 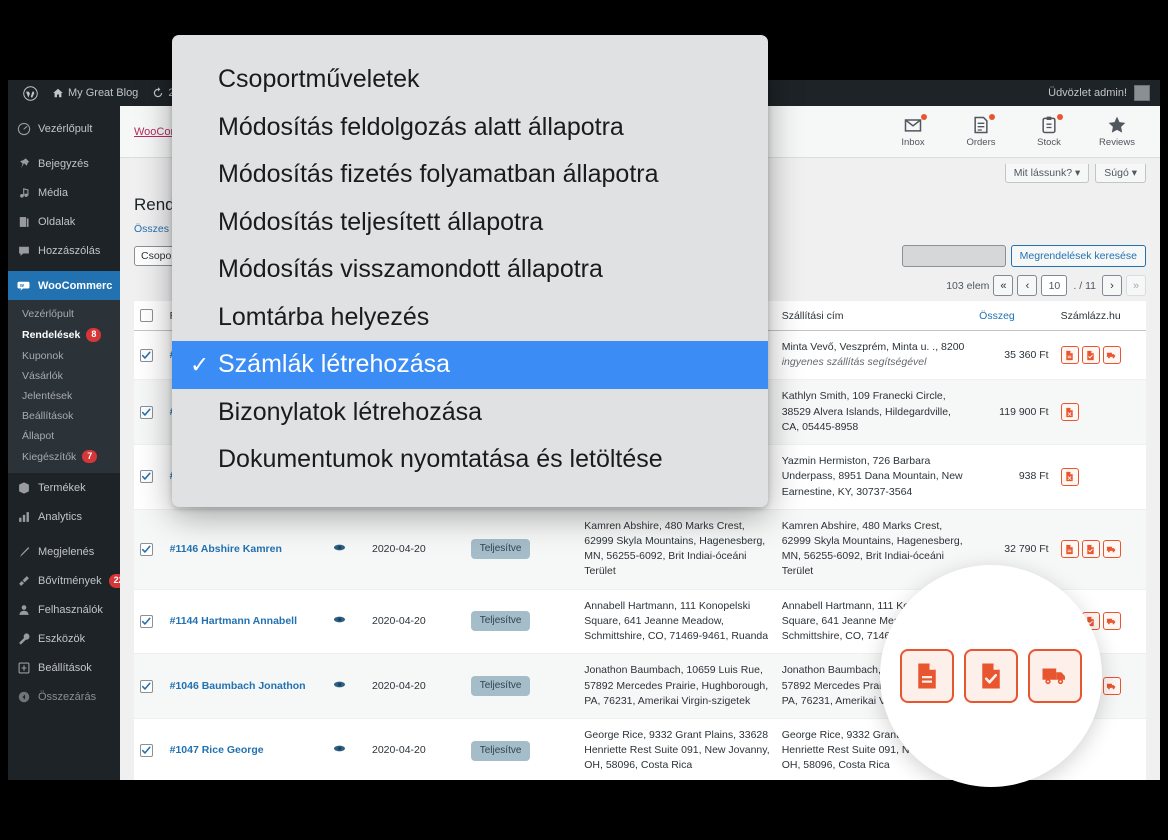 What do you see at coordinates (64, 638) in the screenshot?
I see `sidebar-item-tools: Eszközök` at bounding box center [64, 638].